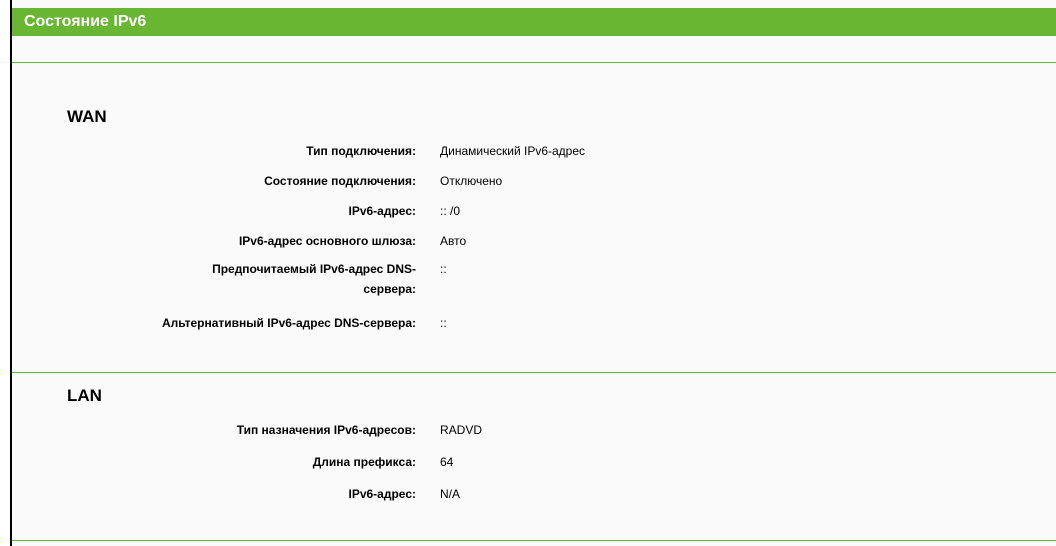 The width and height of the screenshot is (1056, 546). I want to click on title-divider, so click(534, 62).